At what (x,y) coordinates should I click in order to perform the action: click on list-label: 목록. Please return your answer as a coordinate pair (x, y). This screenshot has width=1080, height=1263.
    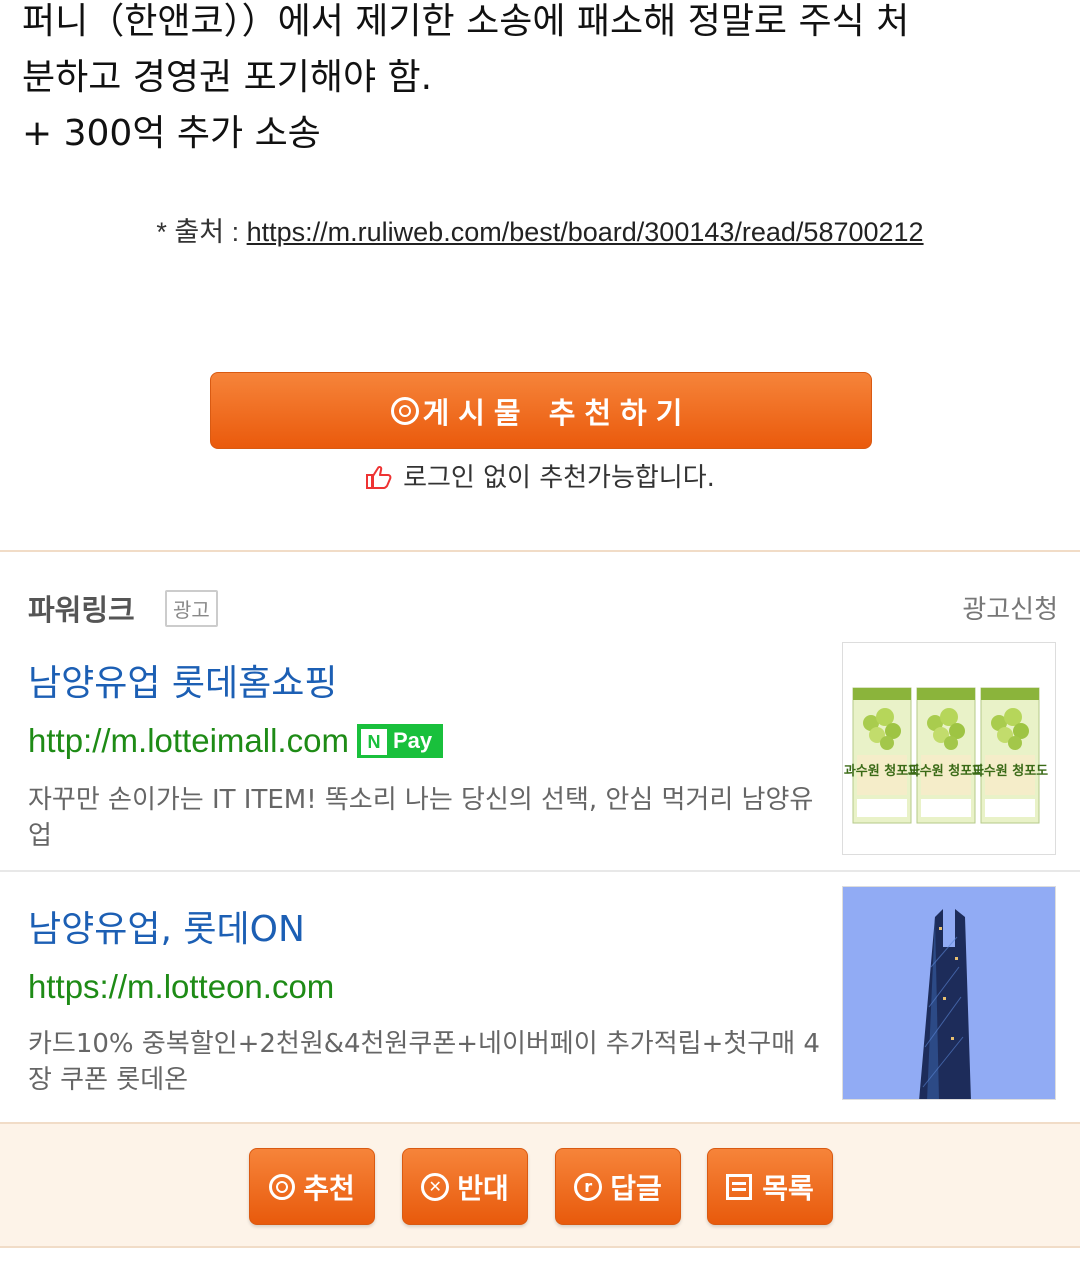
    Looking at the image, I should click on (788, 1188).